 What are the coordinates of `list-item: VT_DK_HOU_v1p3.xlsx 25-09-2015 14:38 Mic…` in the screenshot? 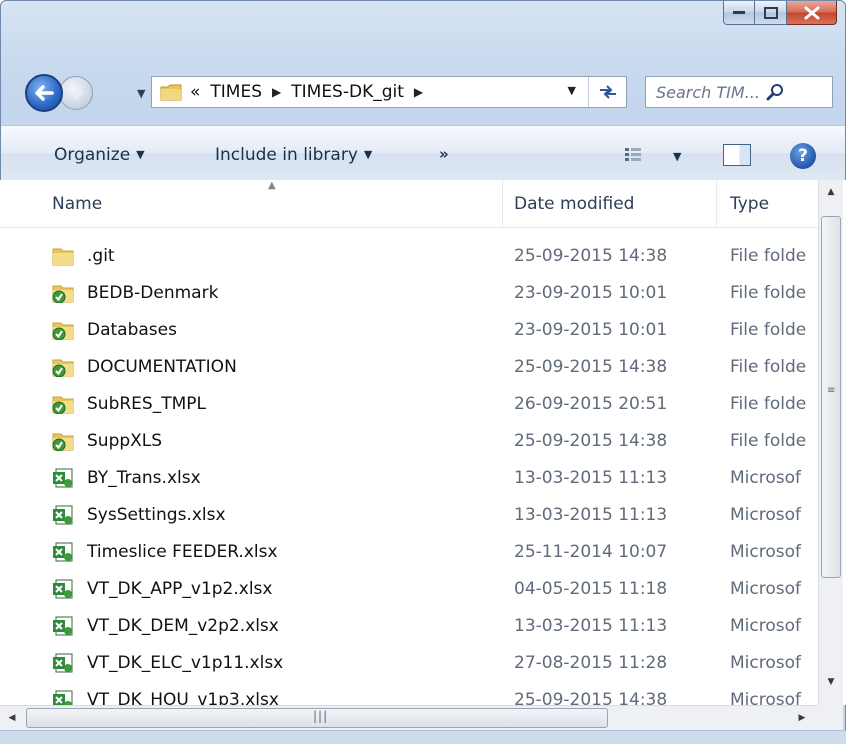 It's located at (409, 693).